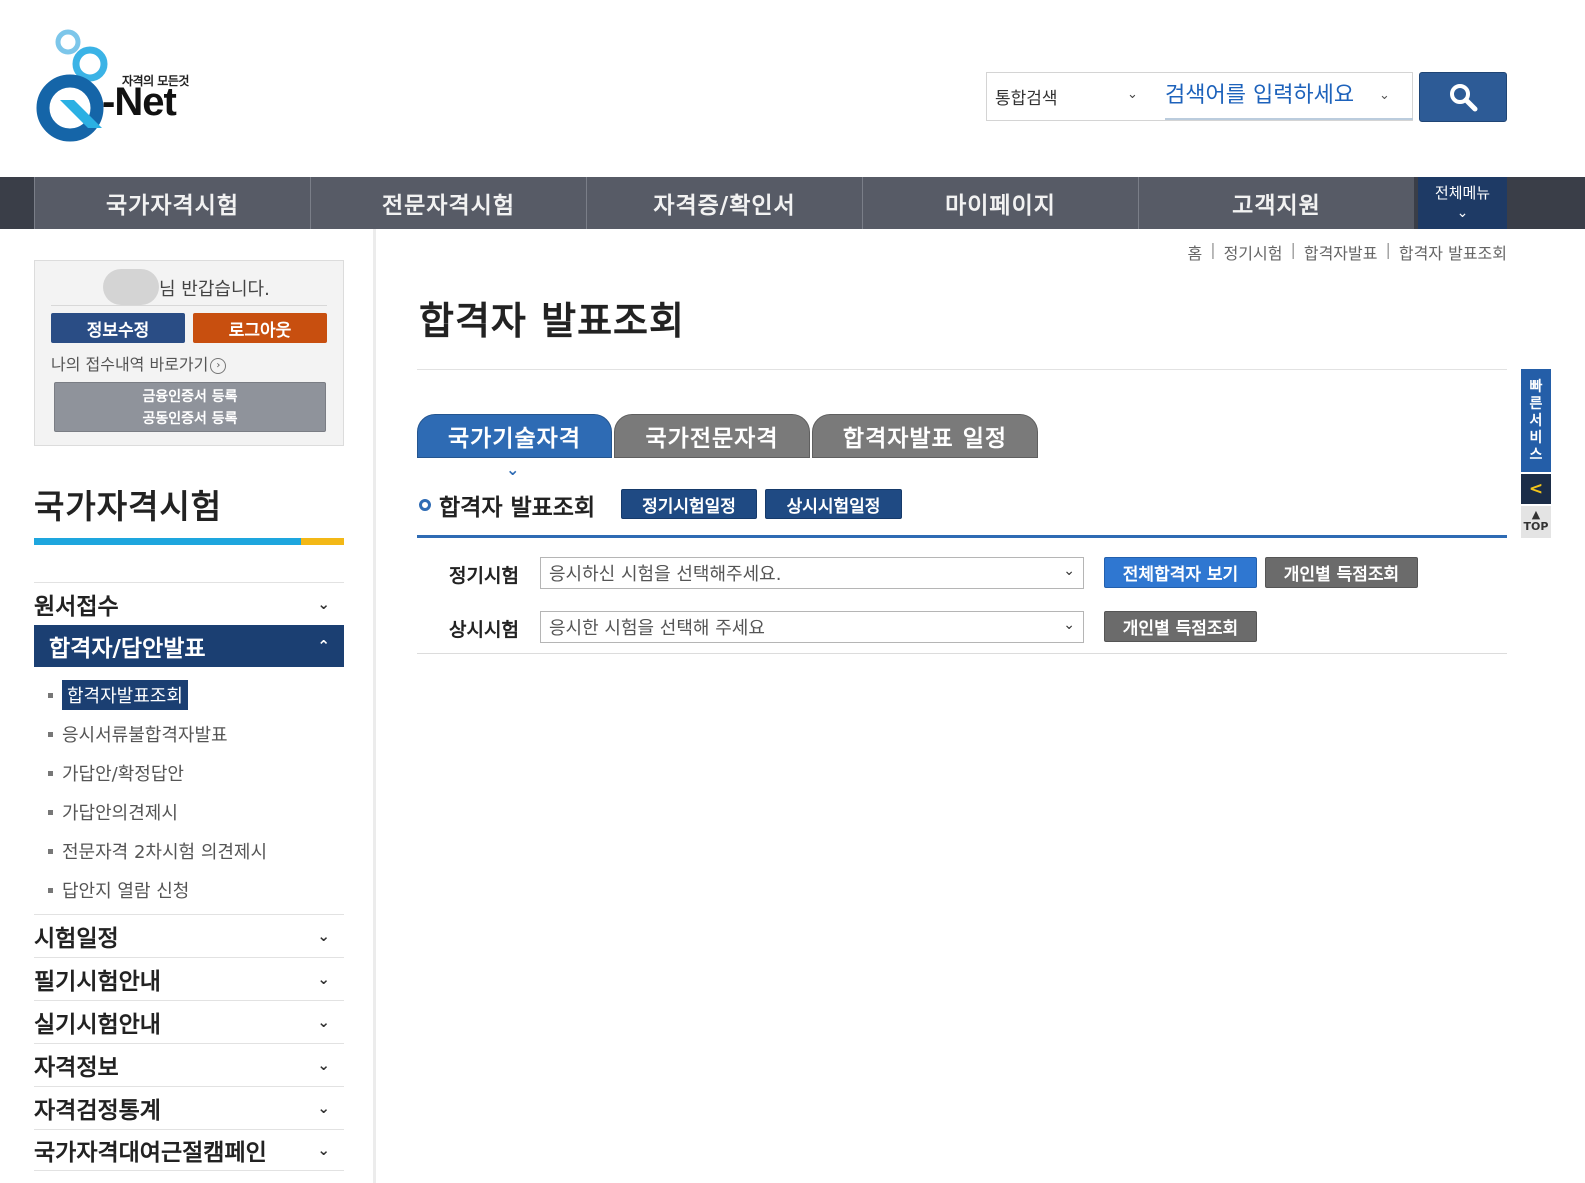 Image resolution: width=1585 pixels, height=1183 pixels. Describe the element at coordinates (833, 504) in the screenshot. I see `always-schedule-button: 상시시험일정` at that location.